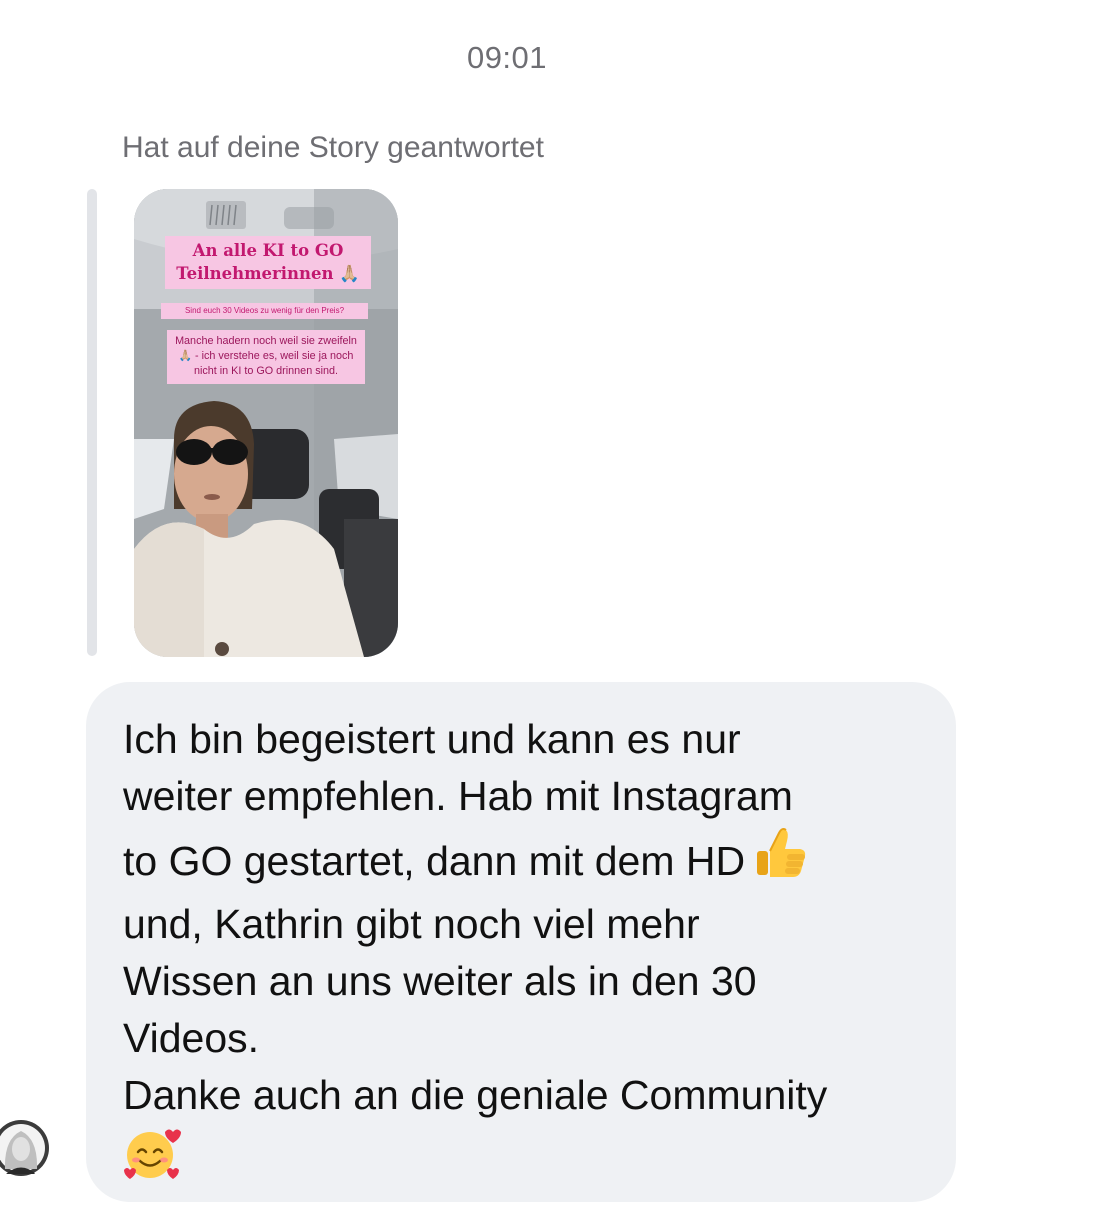 The height and width of the screenshot is (1227, 1097). What do you see at coordinates (268, 262) in the screenshot?
I see `story-title: An alle KI to GO Teilnehmerinnen 🙏🏼` at bounding box center [268, 262].